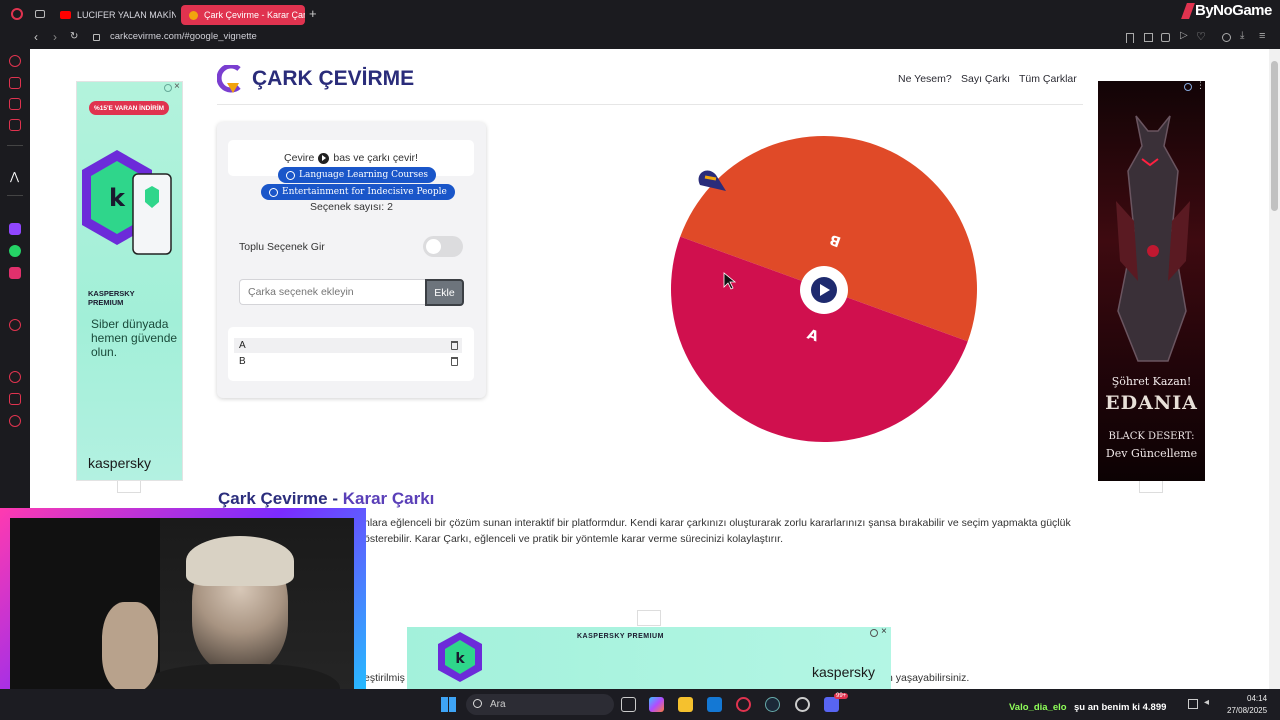  I want to click on outlook-icon, so click(714, 704).